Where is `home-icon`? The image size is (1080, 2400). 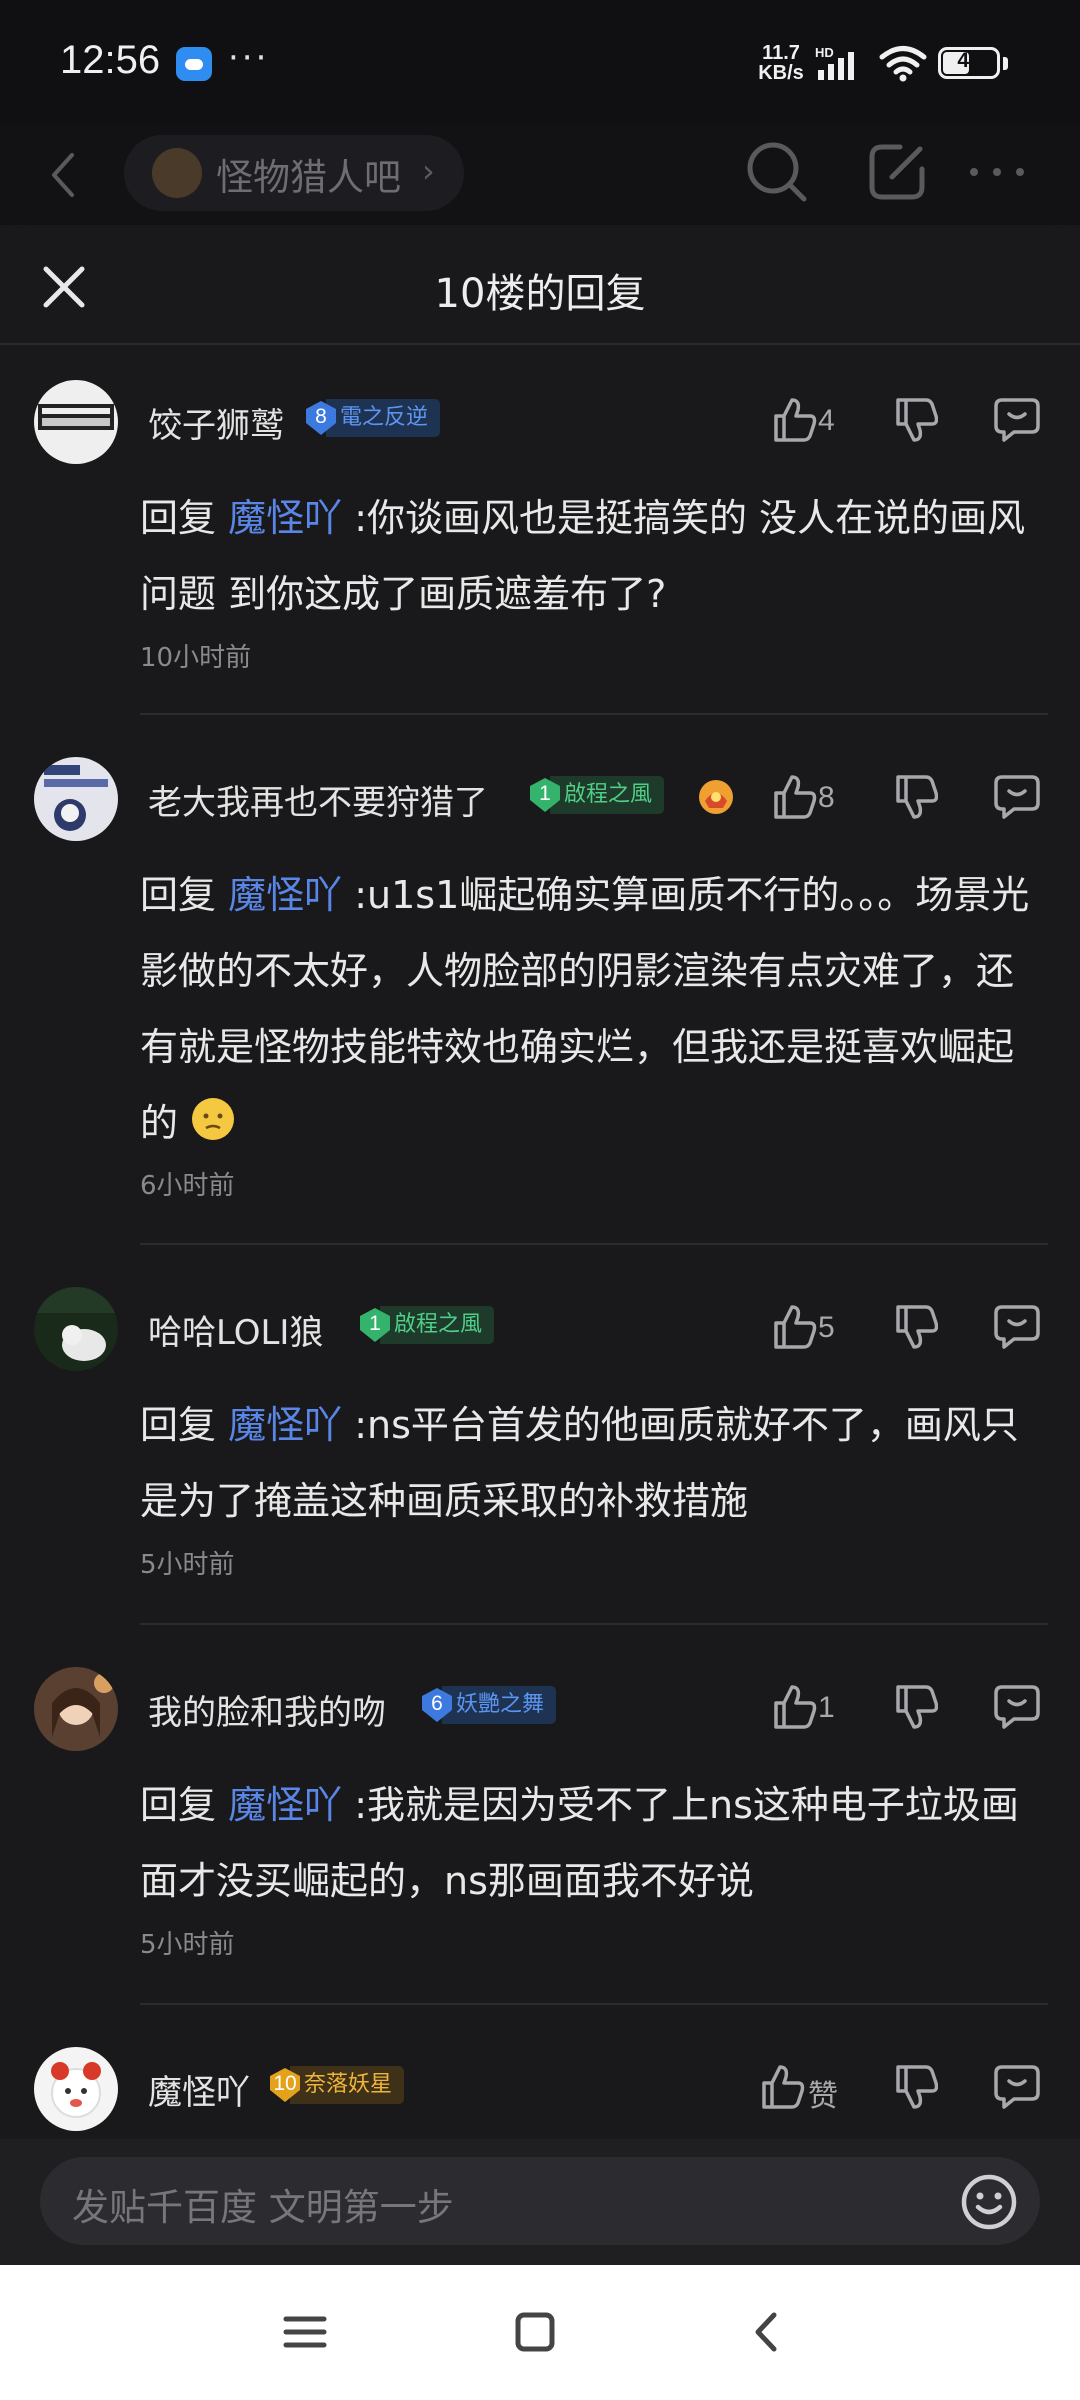 home-icon is located at coordinates (535, 2332).